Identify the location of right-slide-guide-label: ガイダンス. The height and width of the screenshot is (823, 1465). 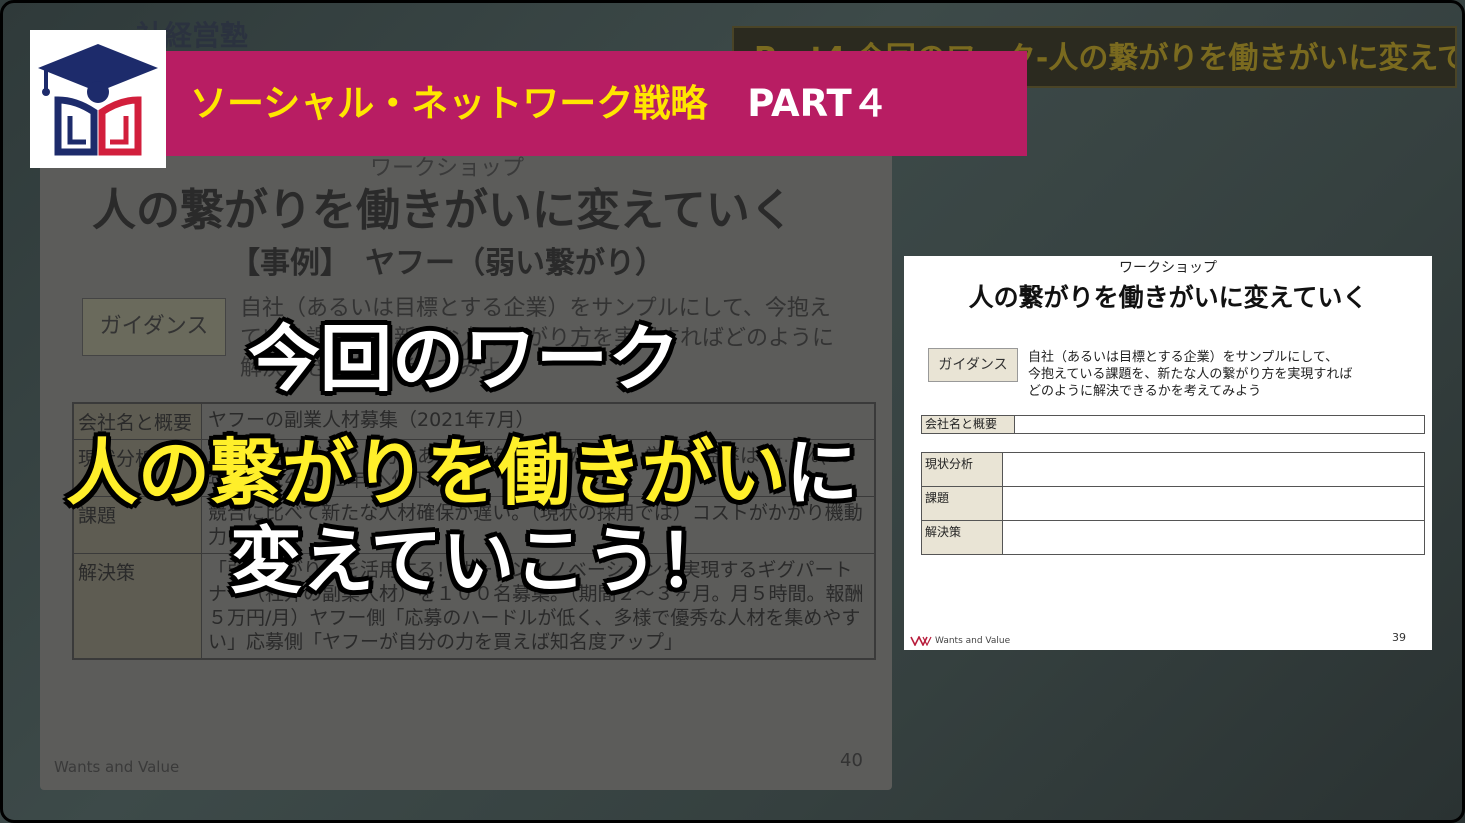
(973, 365).